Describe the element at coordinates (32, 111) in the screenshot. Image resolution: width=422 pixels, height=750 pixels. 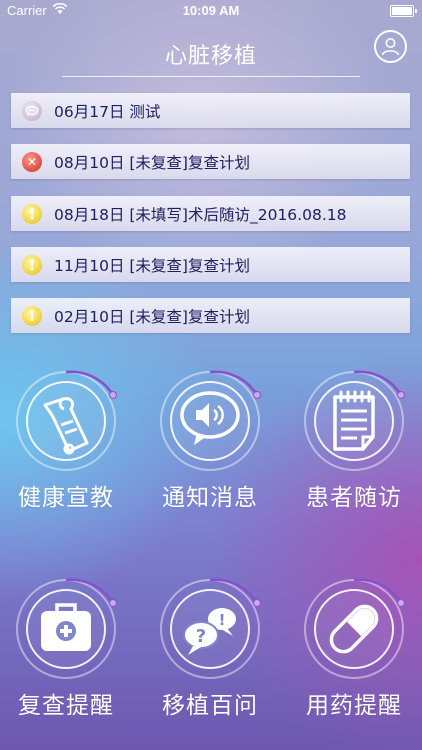
I see `message-icon` at that location.